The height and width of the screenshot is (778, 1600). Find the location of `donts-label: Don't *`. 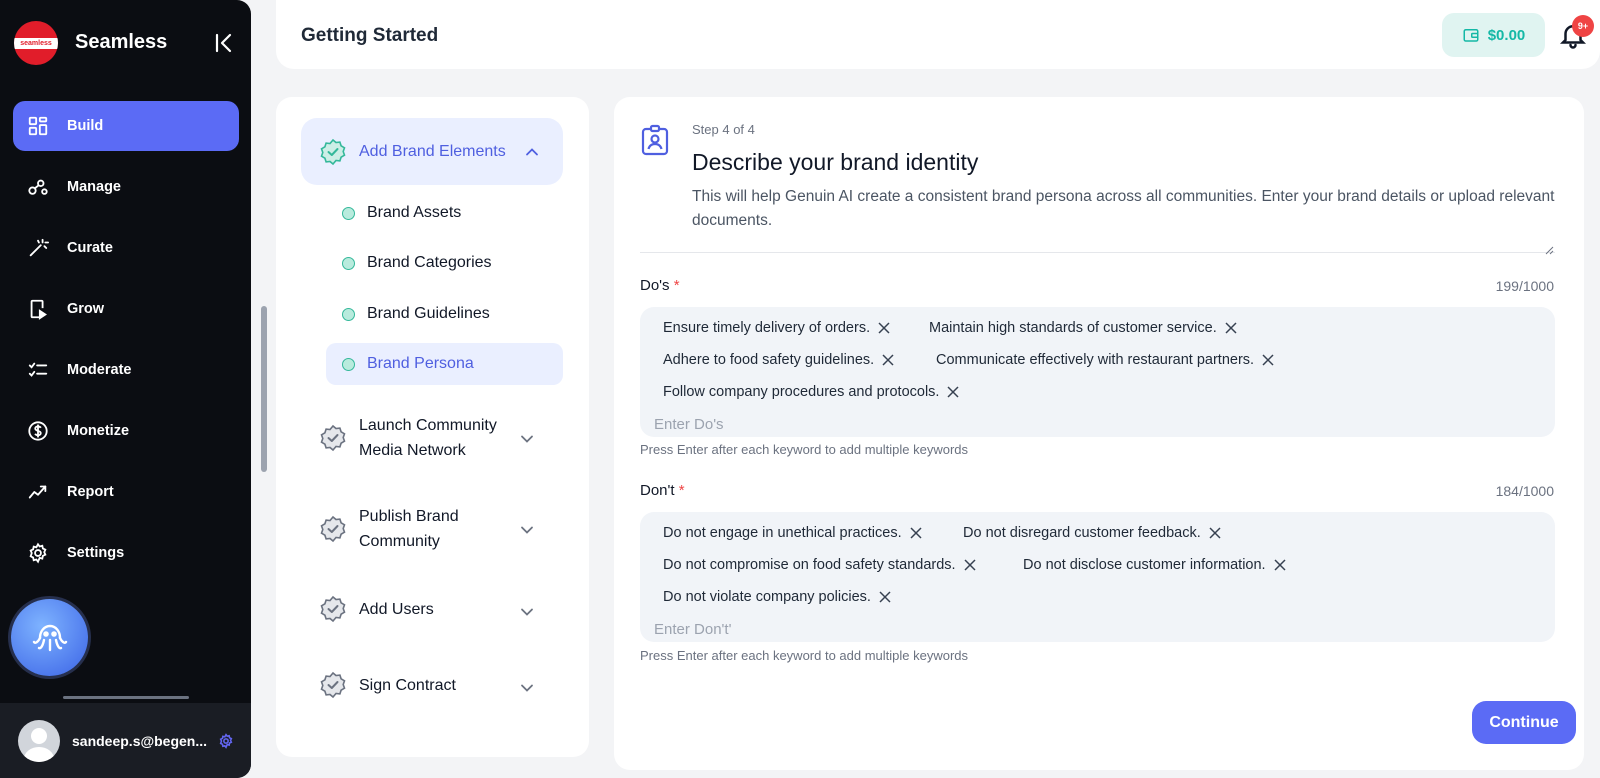

donts-label: Don't * is located at coordinates (662, 490).